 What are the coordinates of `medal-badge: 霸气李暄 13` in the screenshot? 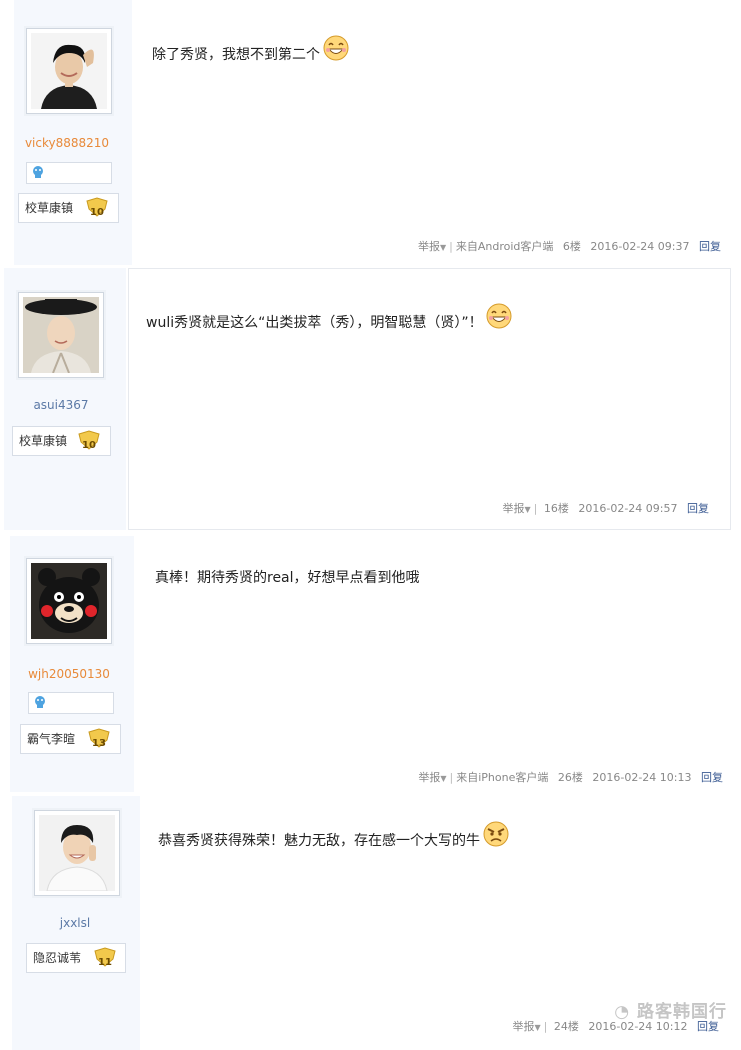 It's located at (70, 739).